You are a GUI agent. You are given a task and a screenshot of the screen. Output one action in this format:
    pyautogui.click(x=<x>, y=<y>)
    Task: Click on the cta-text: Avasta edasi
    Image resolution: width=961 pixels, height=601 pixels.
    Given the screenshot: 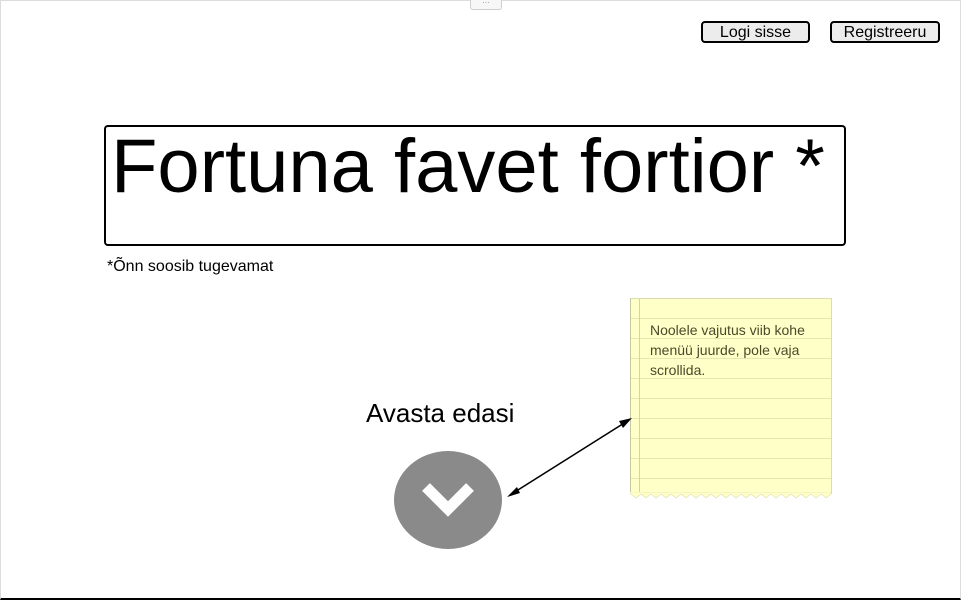 What is the action you would take?
    pyautogui.click(x=440, y=413)
    